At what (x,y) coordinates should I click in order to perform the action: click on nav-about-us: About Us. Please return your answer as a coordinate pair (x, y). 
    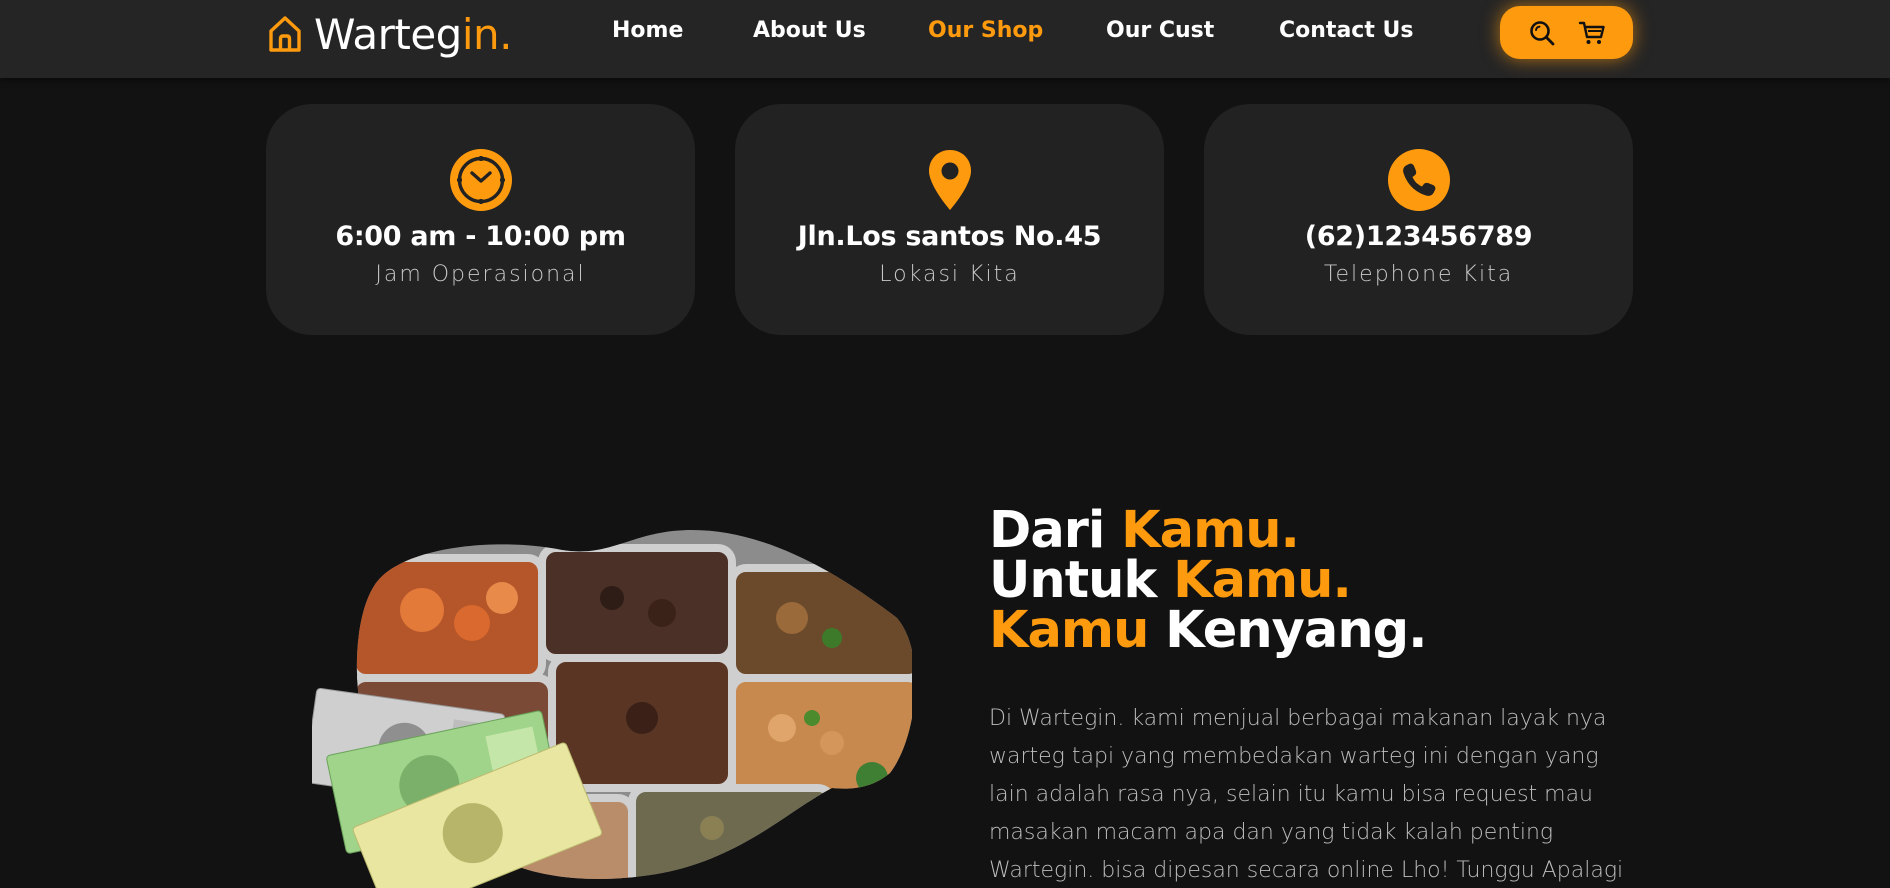
    Looking at the image, I should click on (809, 30).